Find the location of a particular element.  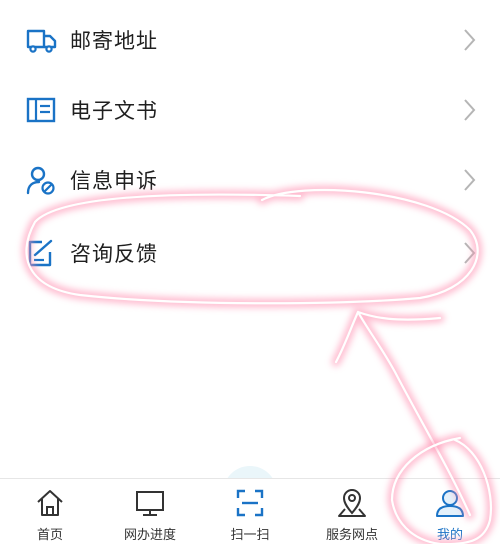

tab-label: 服务网点 is located at coordinates (351, 535).